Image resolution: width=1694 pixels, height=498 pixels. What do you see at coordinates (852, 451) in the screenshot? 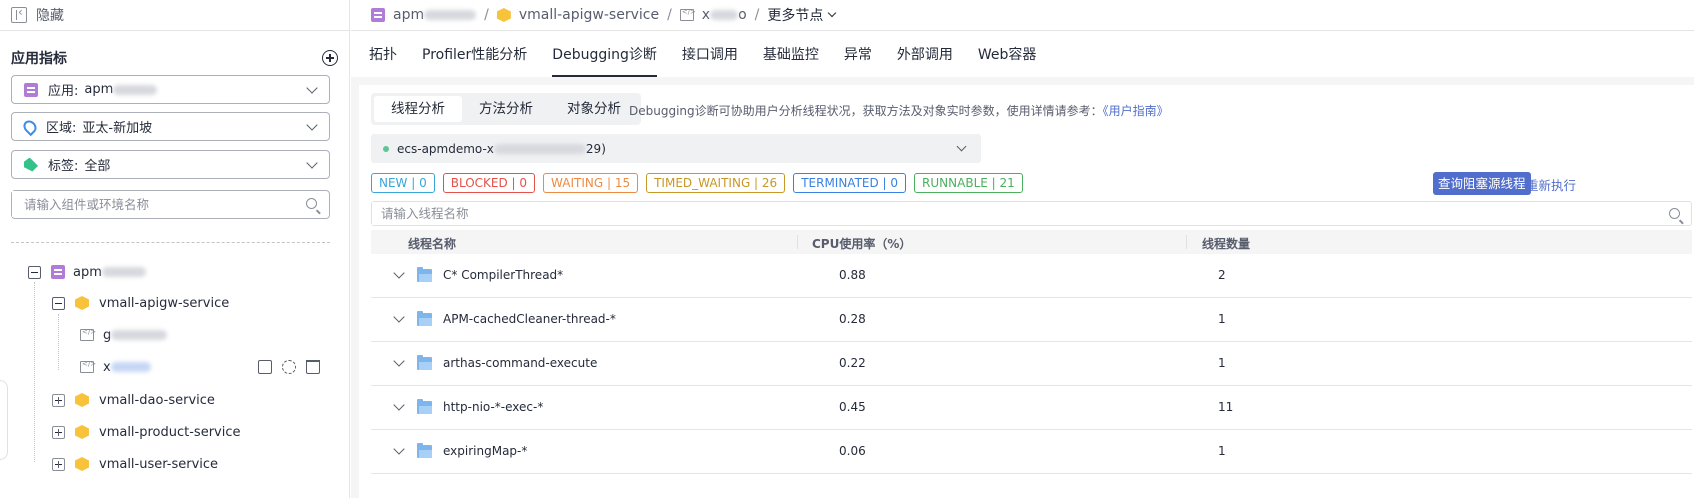
I see `cpu-usage: 0.06` at bounding box center [852, 451].